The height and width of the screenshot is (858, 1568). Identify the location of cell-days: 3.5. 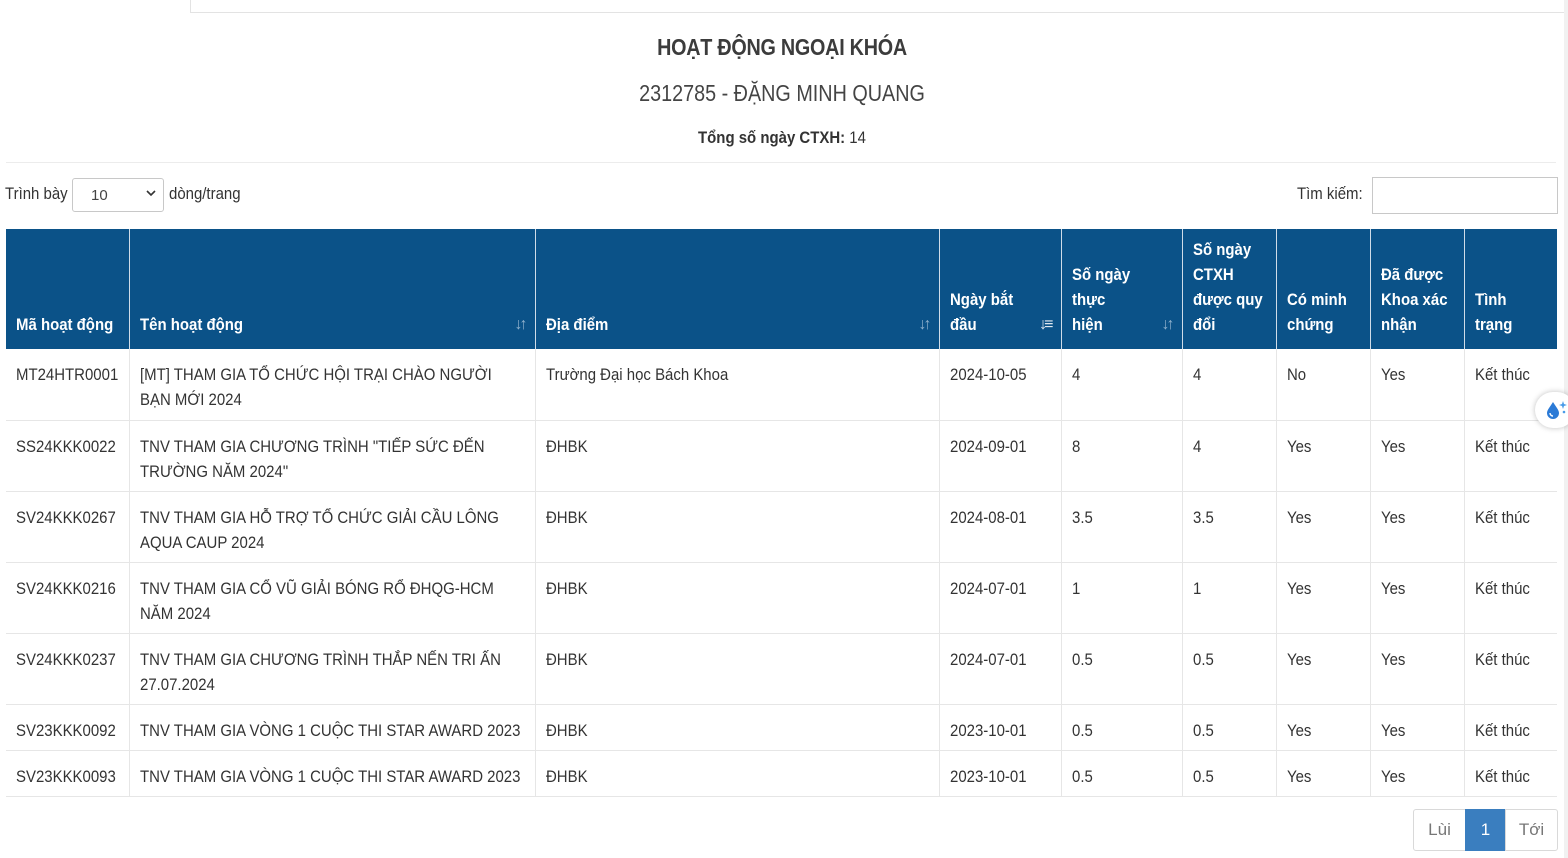
(1122, 527).